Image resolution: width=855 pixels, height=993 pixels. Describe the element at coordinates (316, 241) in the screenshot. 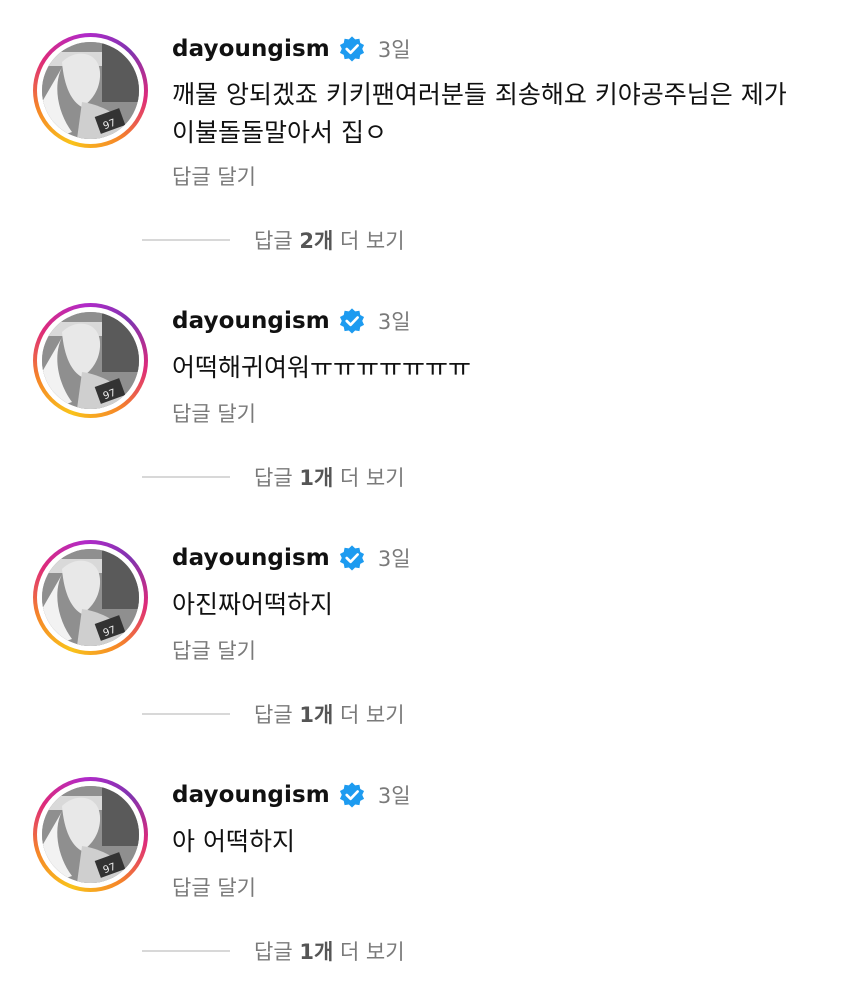

I see `view-replies-count: 2개` at that location.